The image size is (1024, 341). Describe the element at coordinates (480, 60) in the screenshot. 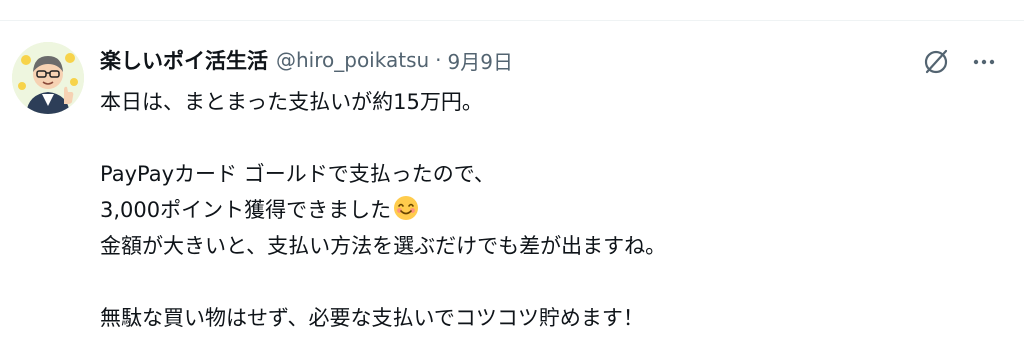

I see `post-date: 9月9日` at that location.